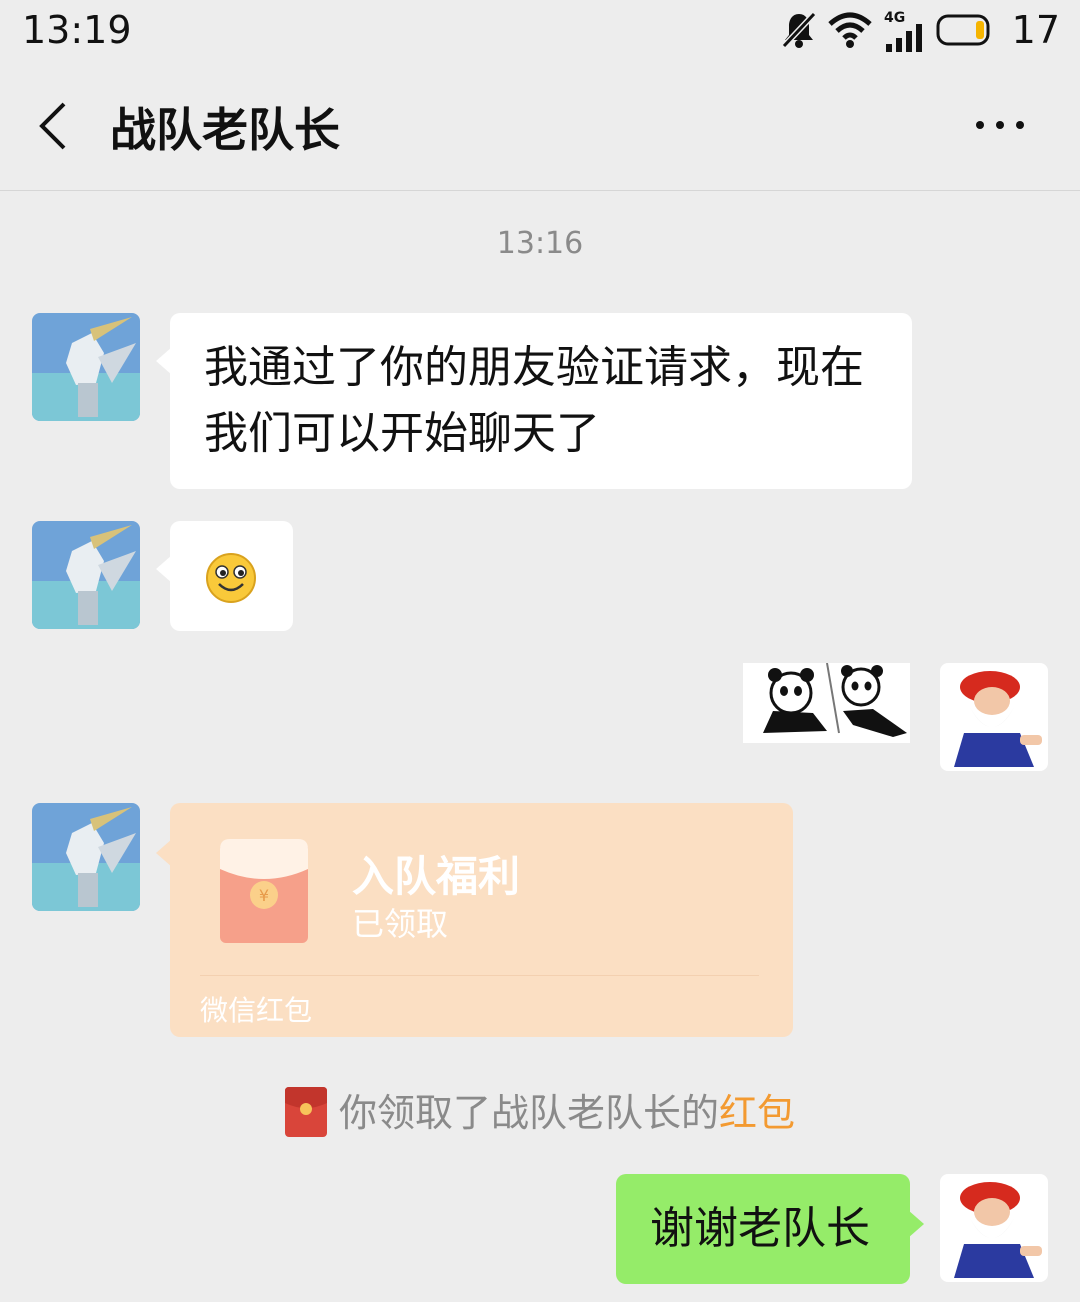 Image resolution: width=1080 pixels, height=1302 pixels. Describe the element at coordinates (225, 130) in the screenshot. I see `chat-title: 战队老队长` at that location.